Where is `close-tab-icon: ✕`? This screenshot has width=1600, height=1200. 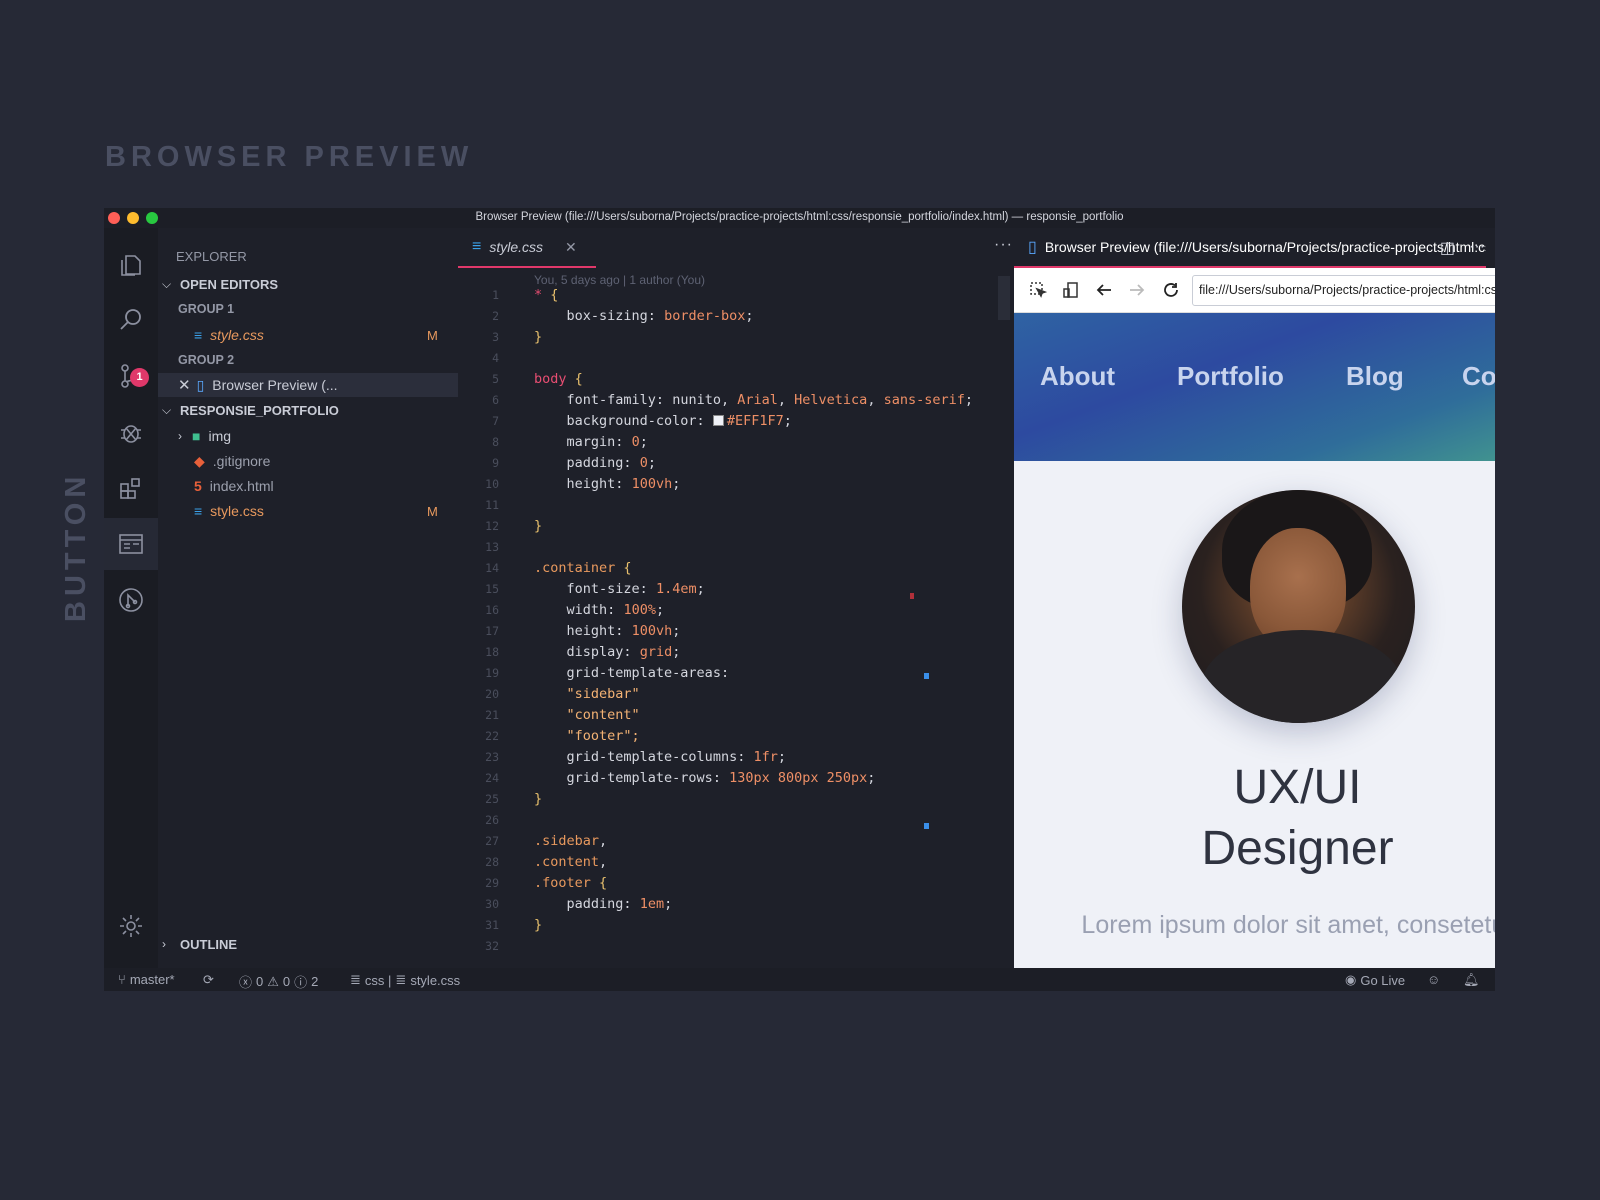 close-tab-icon: ✕ is located at coordinates (571, 247).